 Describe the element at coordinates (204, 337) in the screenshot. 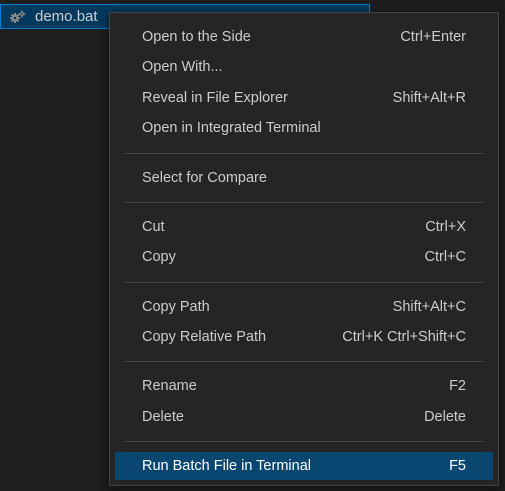

I see `menu-item-label: Copy Relative Path` at that location.